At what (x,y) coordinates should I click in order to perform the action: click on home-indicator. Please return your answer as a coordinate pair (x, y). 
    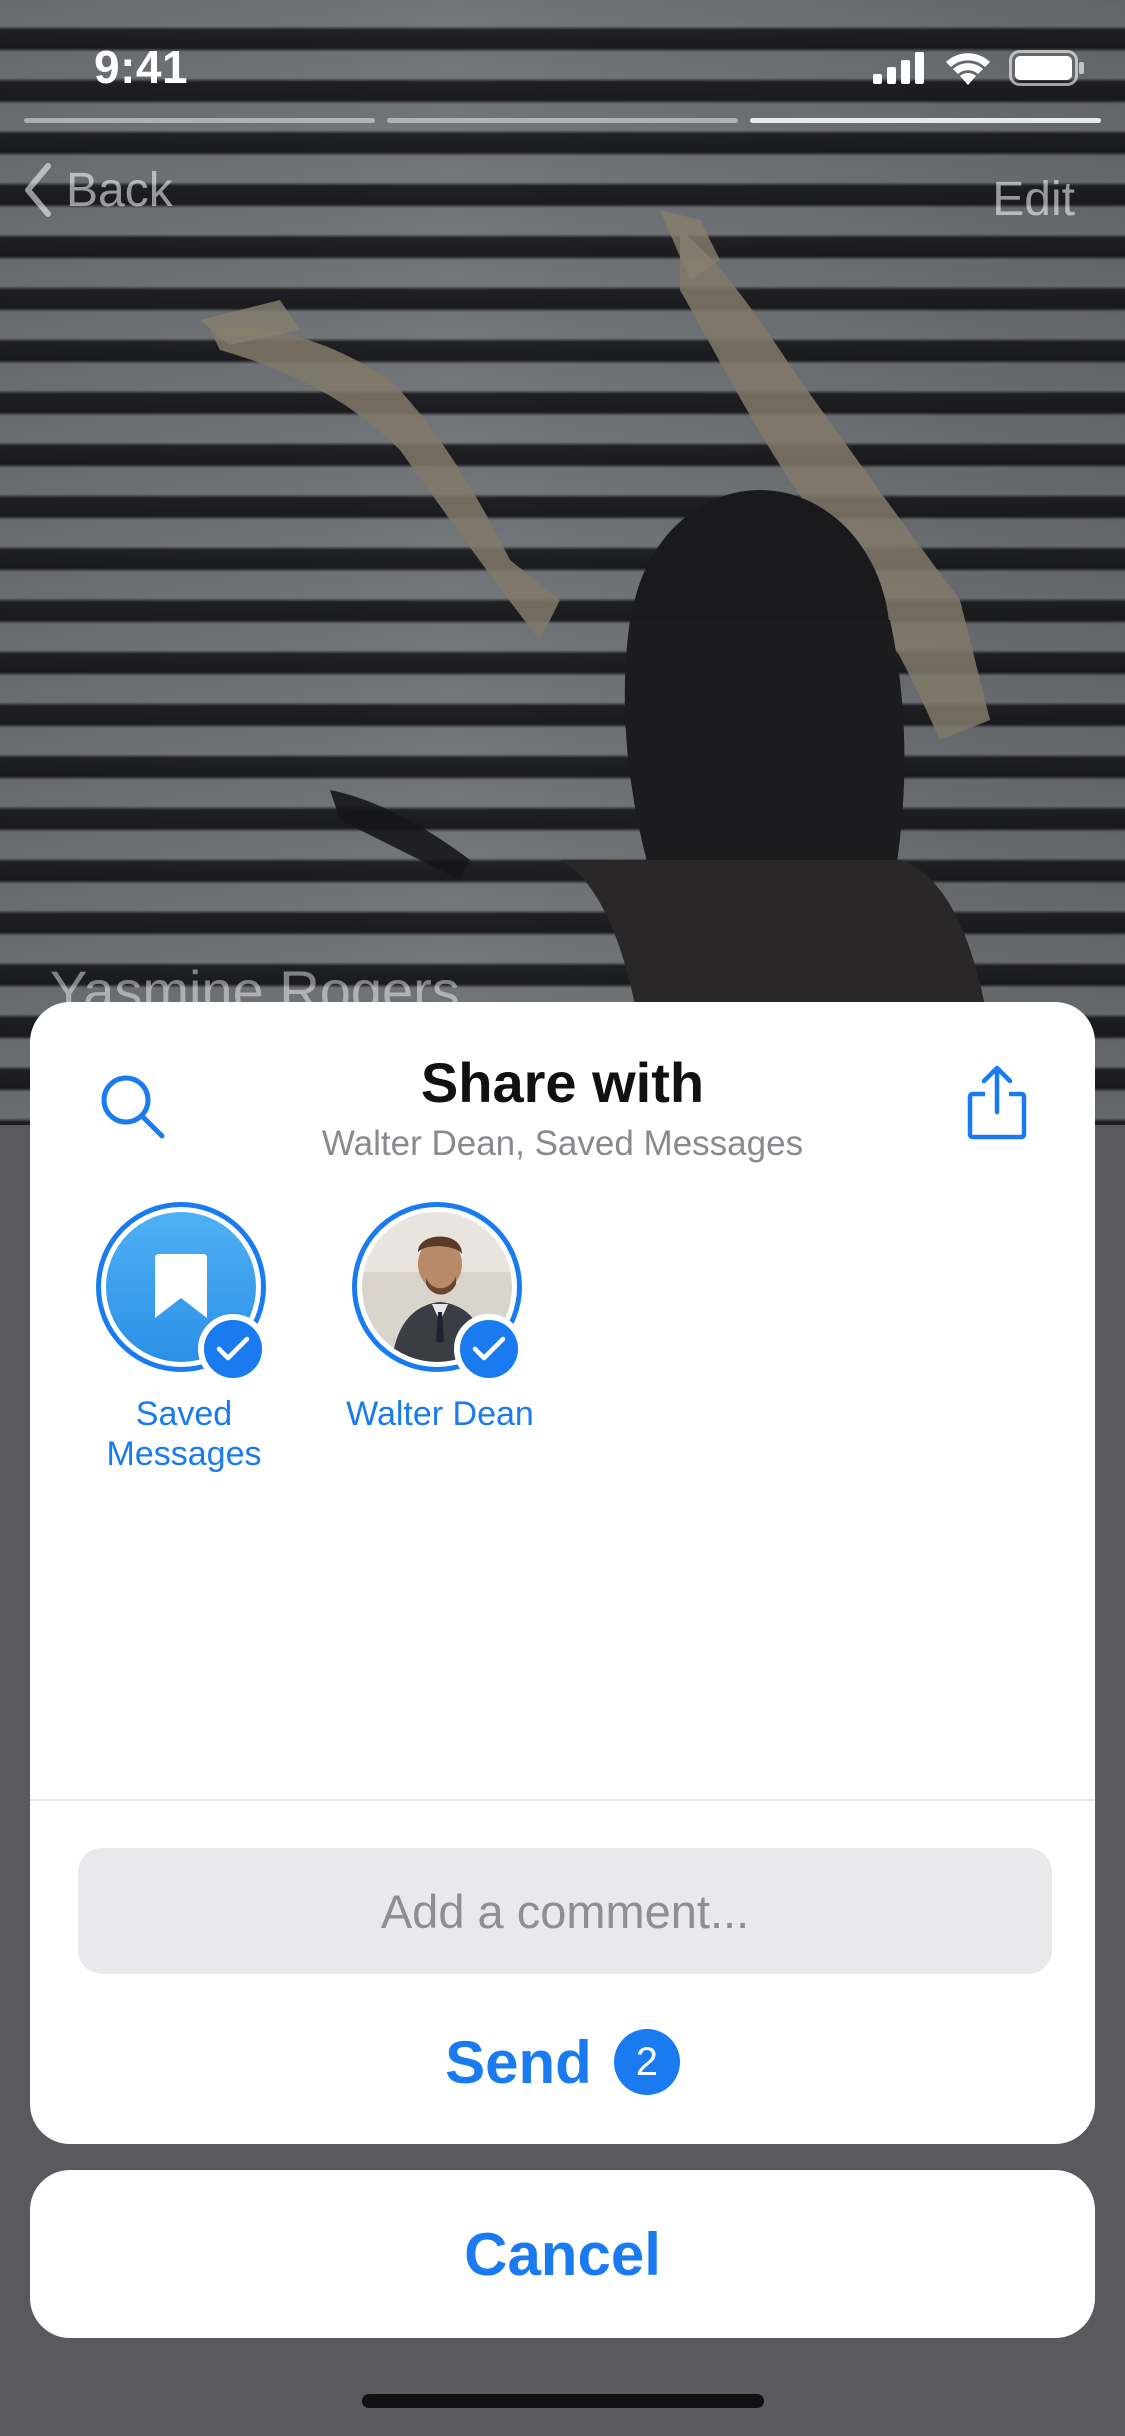
    Looking at the image, I should click on (563, 2401).